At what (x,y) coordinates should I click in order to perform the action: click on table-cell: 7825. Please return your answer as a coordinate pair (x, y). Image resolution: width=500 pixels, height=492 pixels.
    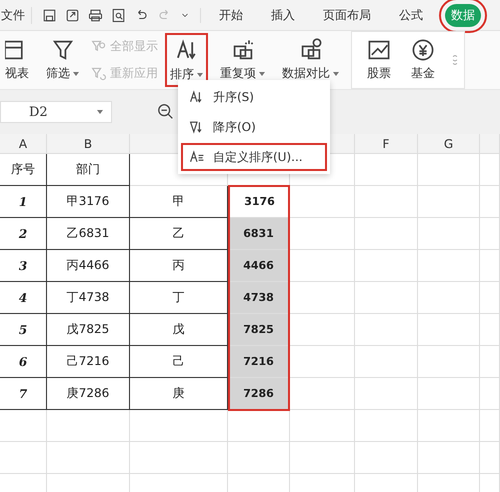
    Looking at the image, I should click on (259, 330).